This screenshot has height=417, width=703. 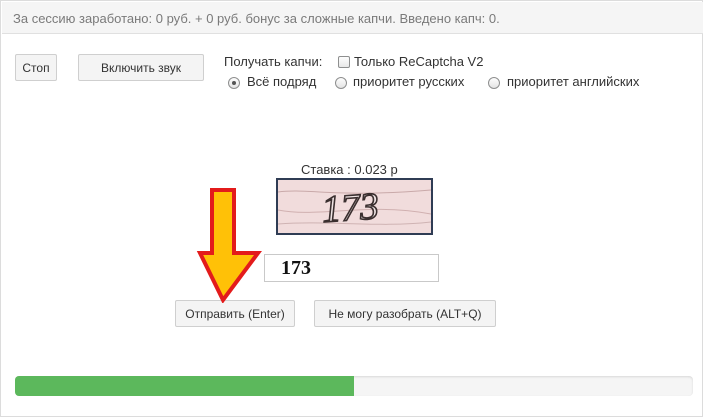 I want to click on submit-button: Отправить (Enter), so click(x=235, y=313).